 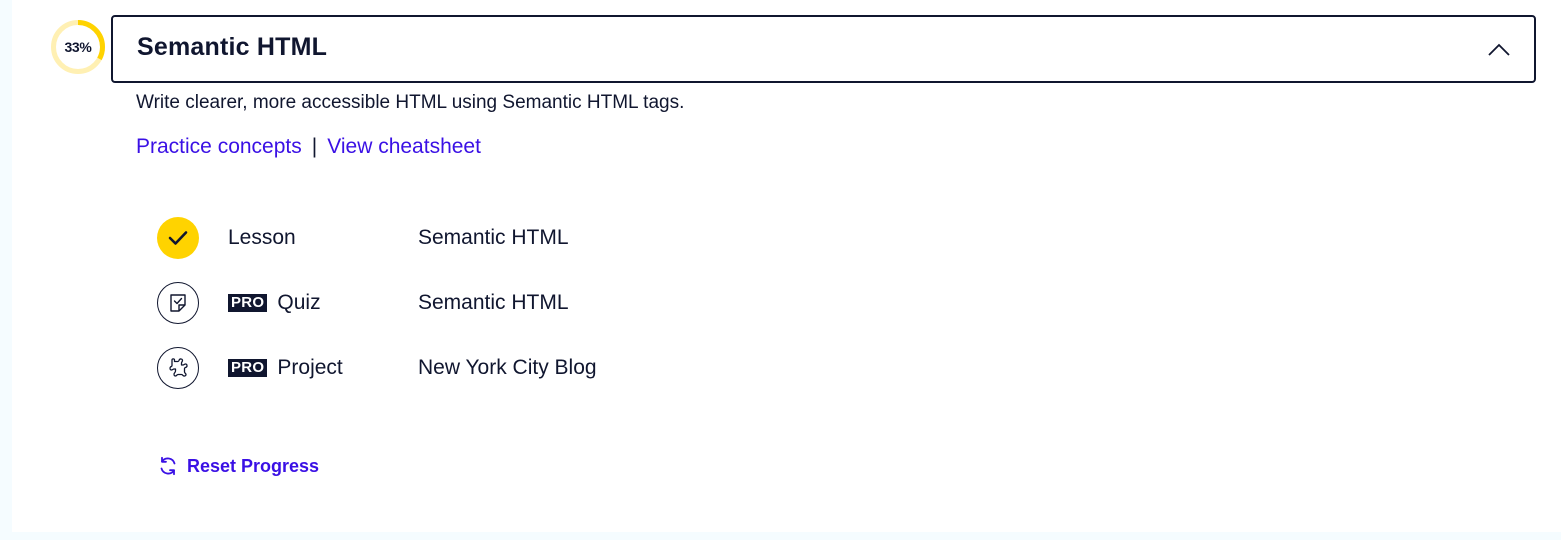 I want to click on quiz-icon, so click(x=178, y=303).